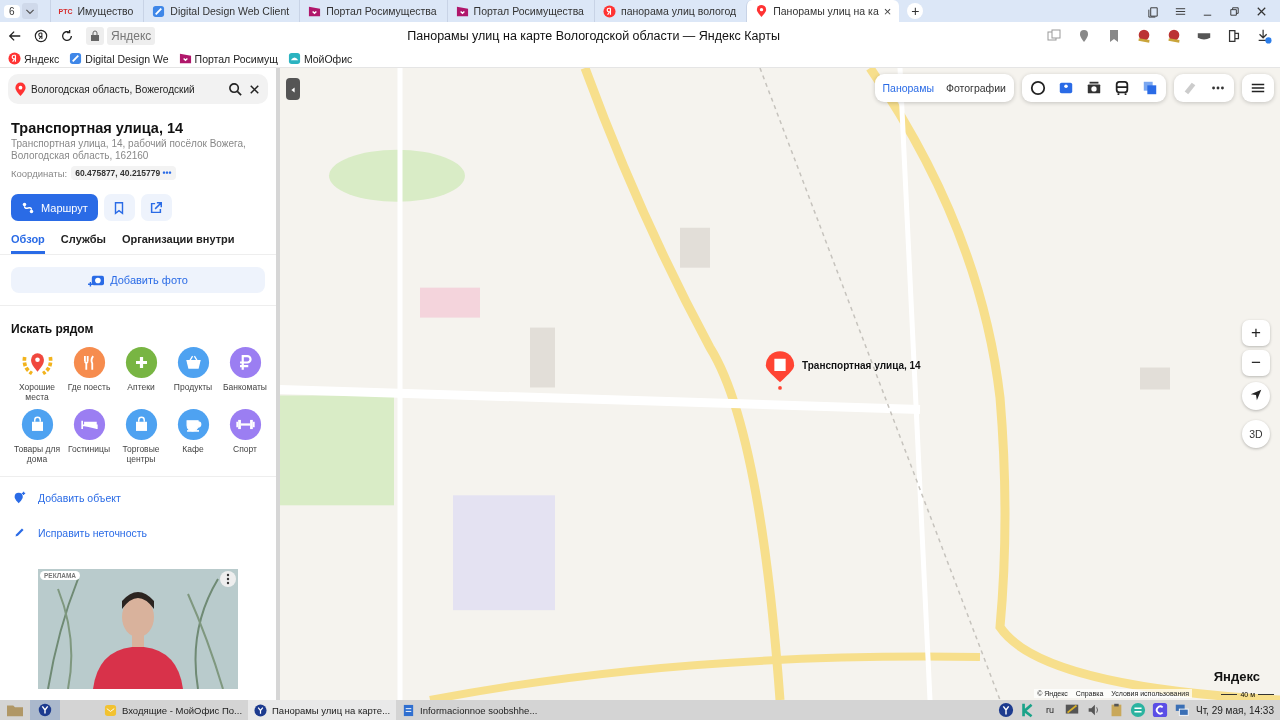 The height and width of the screenshot is (720, 1280). What do you see at coordinates (141, 436) in the screenshot?
I see `category-link: Торговые центры` at bounding box center [141, 436].